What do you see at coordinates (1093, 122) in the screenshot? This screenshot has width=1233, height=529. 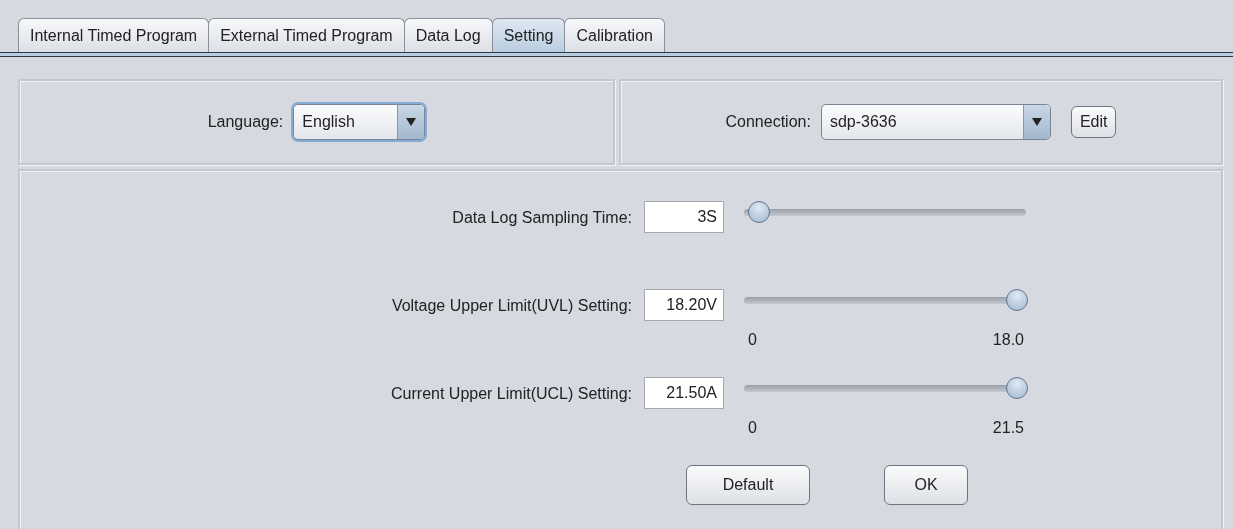 I see `edit-button: Edit` at bounding box center [1093, 122].